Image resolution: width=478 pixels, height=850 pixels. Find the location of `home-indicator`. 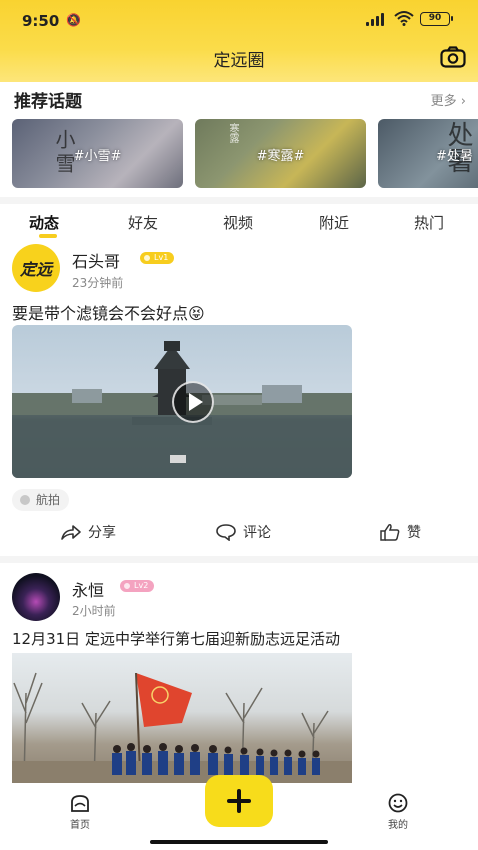

home-indicator is located at coordinates (239, 842).